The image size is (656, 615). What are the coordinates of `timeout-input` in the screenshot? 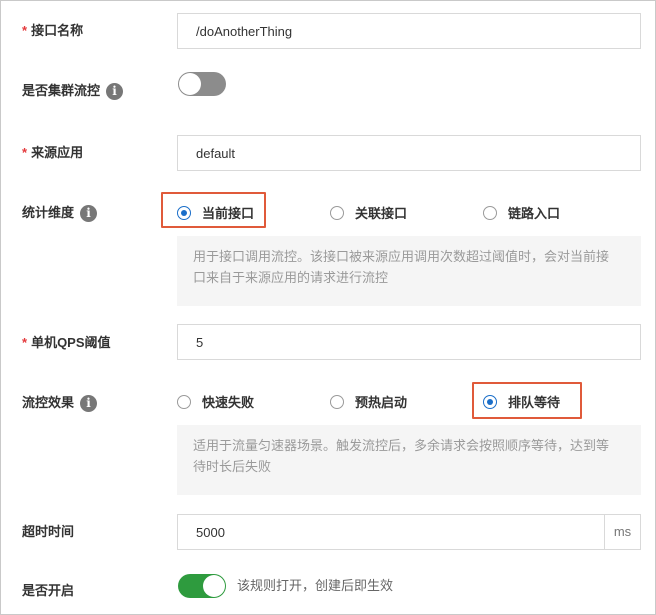 It's located at (391, 532).